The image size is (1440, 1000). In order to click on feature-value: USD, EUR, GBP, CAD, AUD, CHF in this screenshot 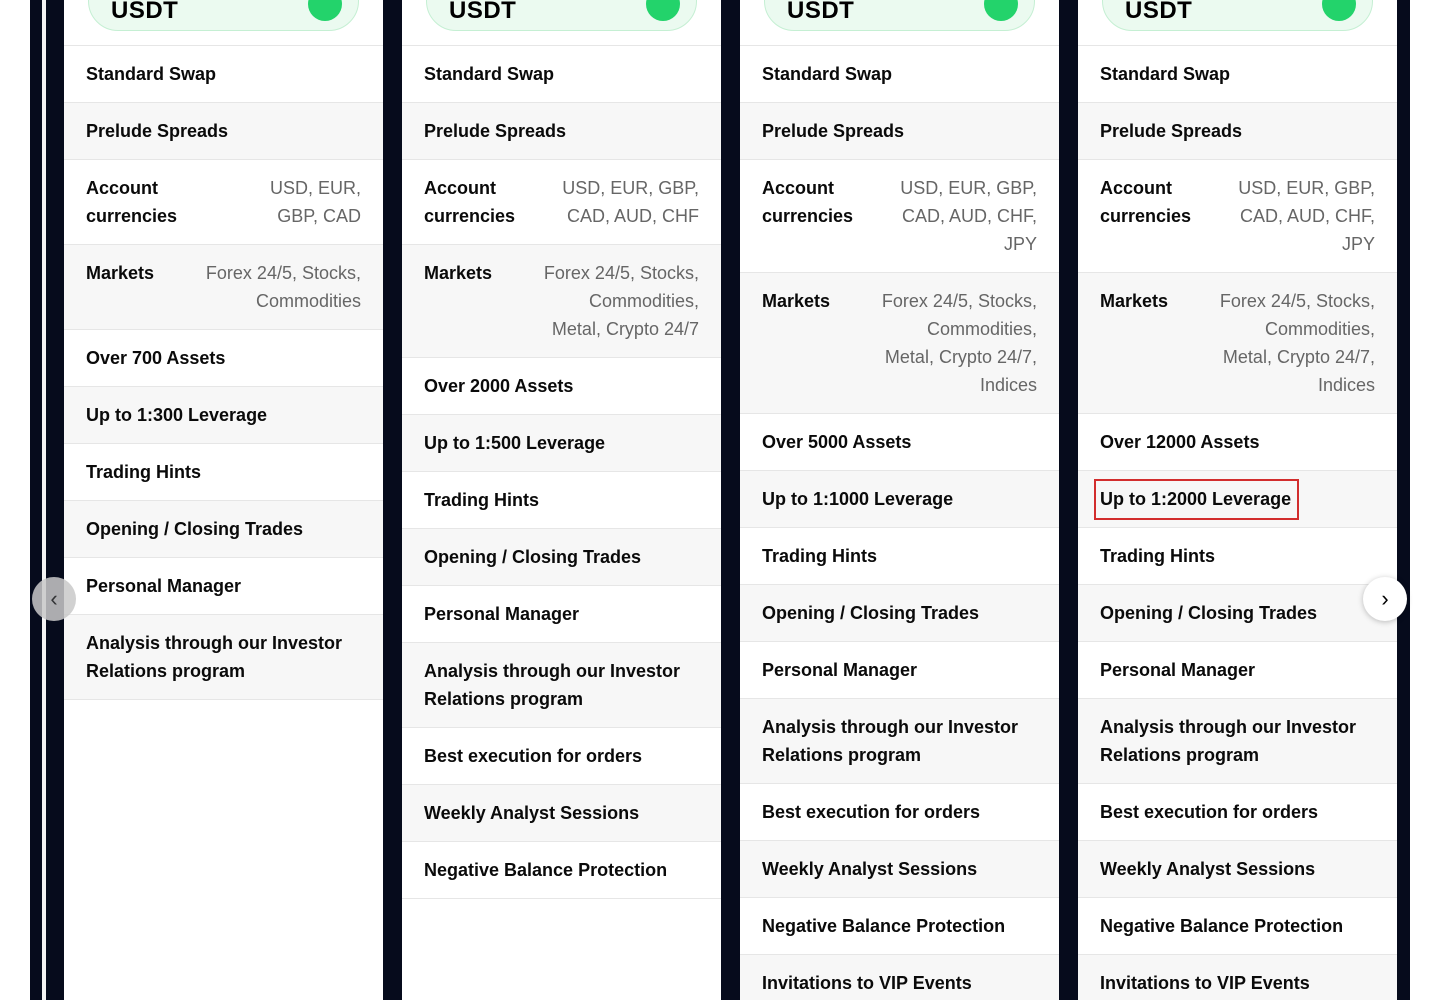, I will do `click(630, 202)`.